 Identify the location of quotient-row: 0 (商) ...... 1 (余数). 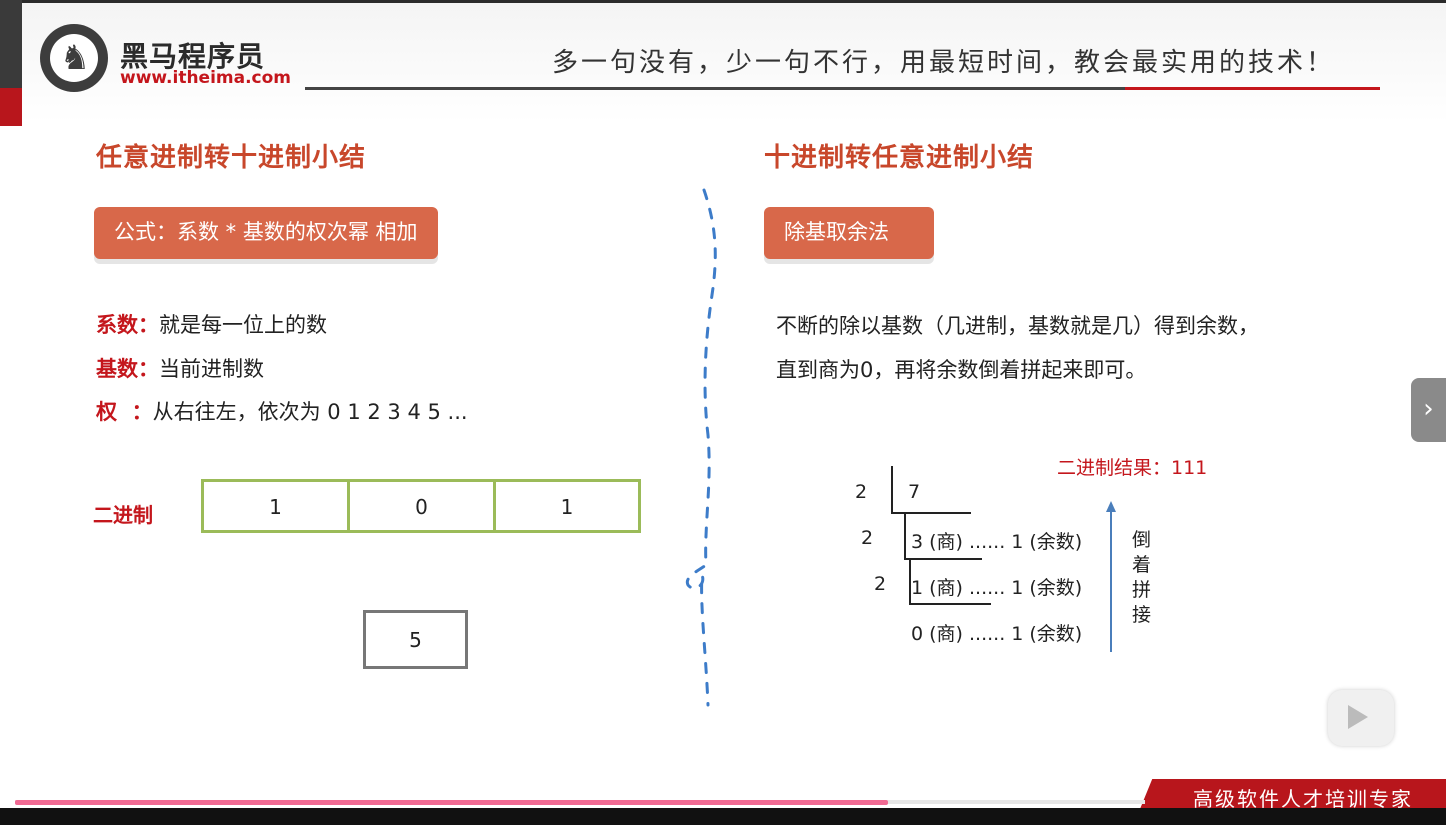
(997, 634).